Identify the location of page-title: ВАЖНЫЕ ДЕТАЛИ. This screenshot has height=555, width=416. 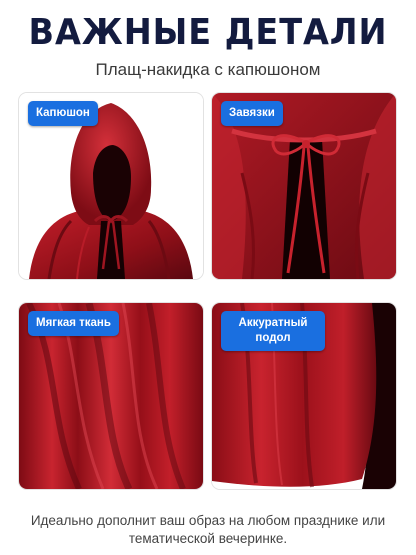
(208, 32).